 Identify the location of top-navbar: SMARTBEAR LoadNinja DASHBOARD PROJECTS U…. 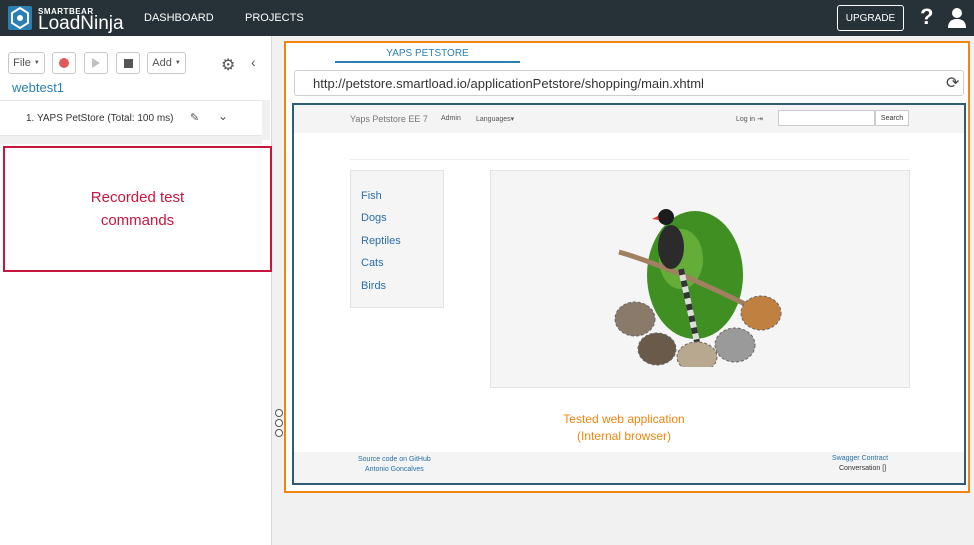
(487, 18).